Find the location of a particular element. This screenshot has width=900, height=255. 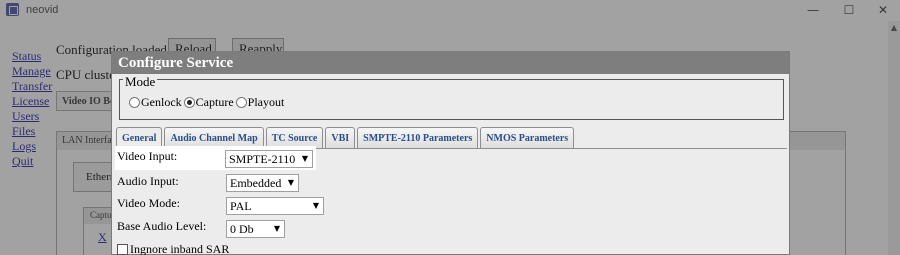

tab-nmos-parameters: NMOS Parameters is located at coordinates (527, 137).